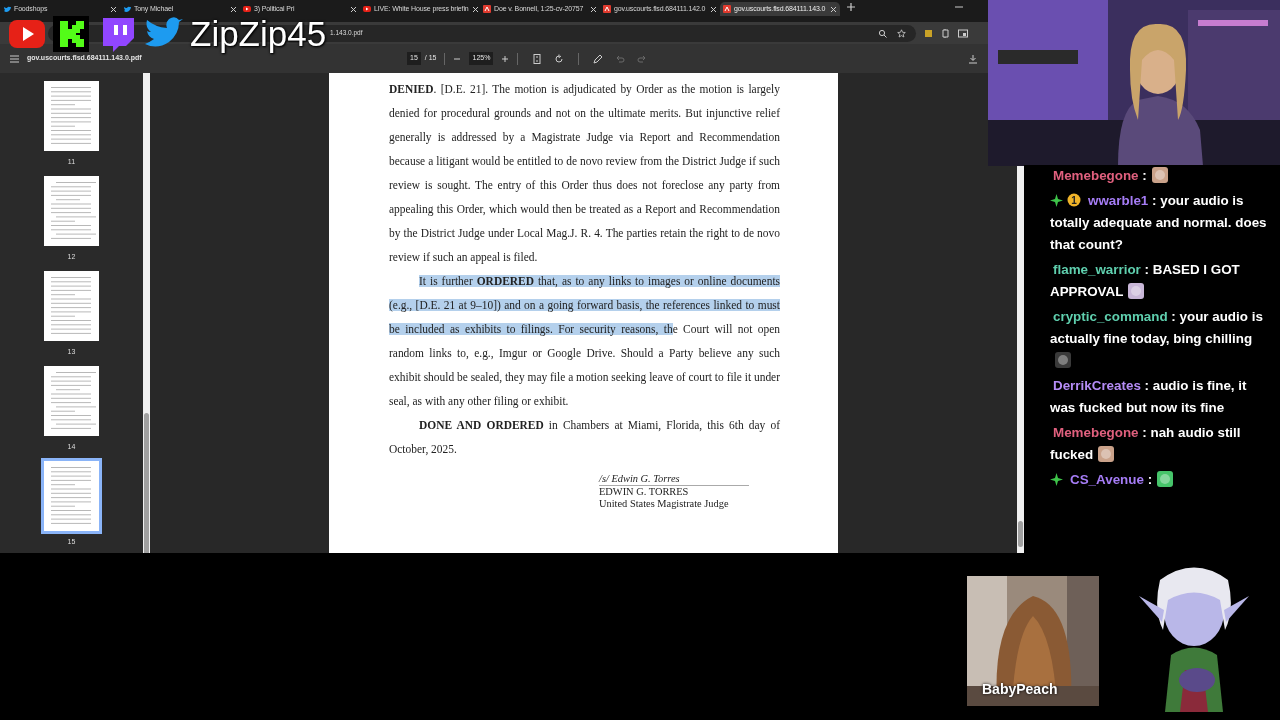 This screenshot has height=720, width=1280. Describe the element at coordinates (1161, 339) in the screenshot. I see `chat-message: cryptic_command : your audio is actually fine today, bing chilling` at that location.